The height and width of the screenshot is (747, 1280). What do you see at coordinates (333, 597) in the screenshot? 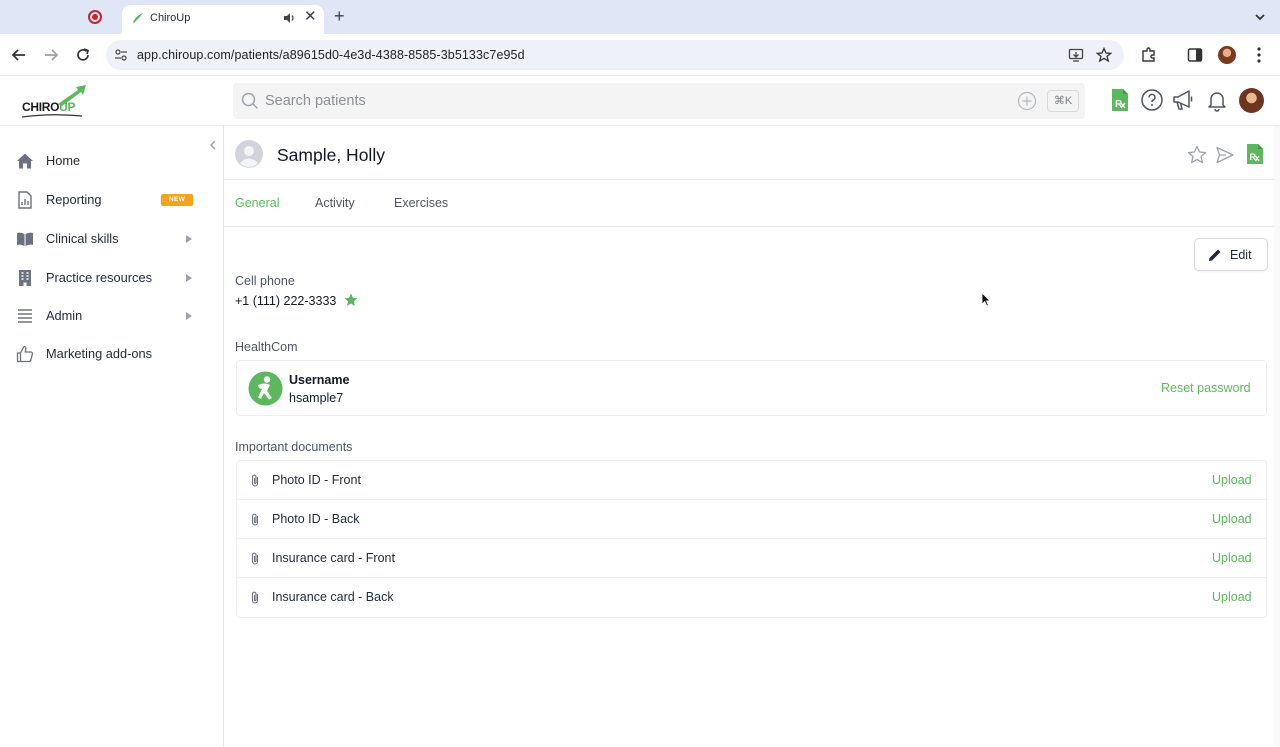
I see `document-name: Insurance card - Back` at bounding box center [333, 597].